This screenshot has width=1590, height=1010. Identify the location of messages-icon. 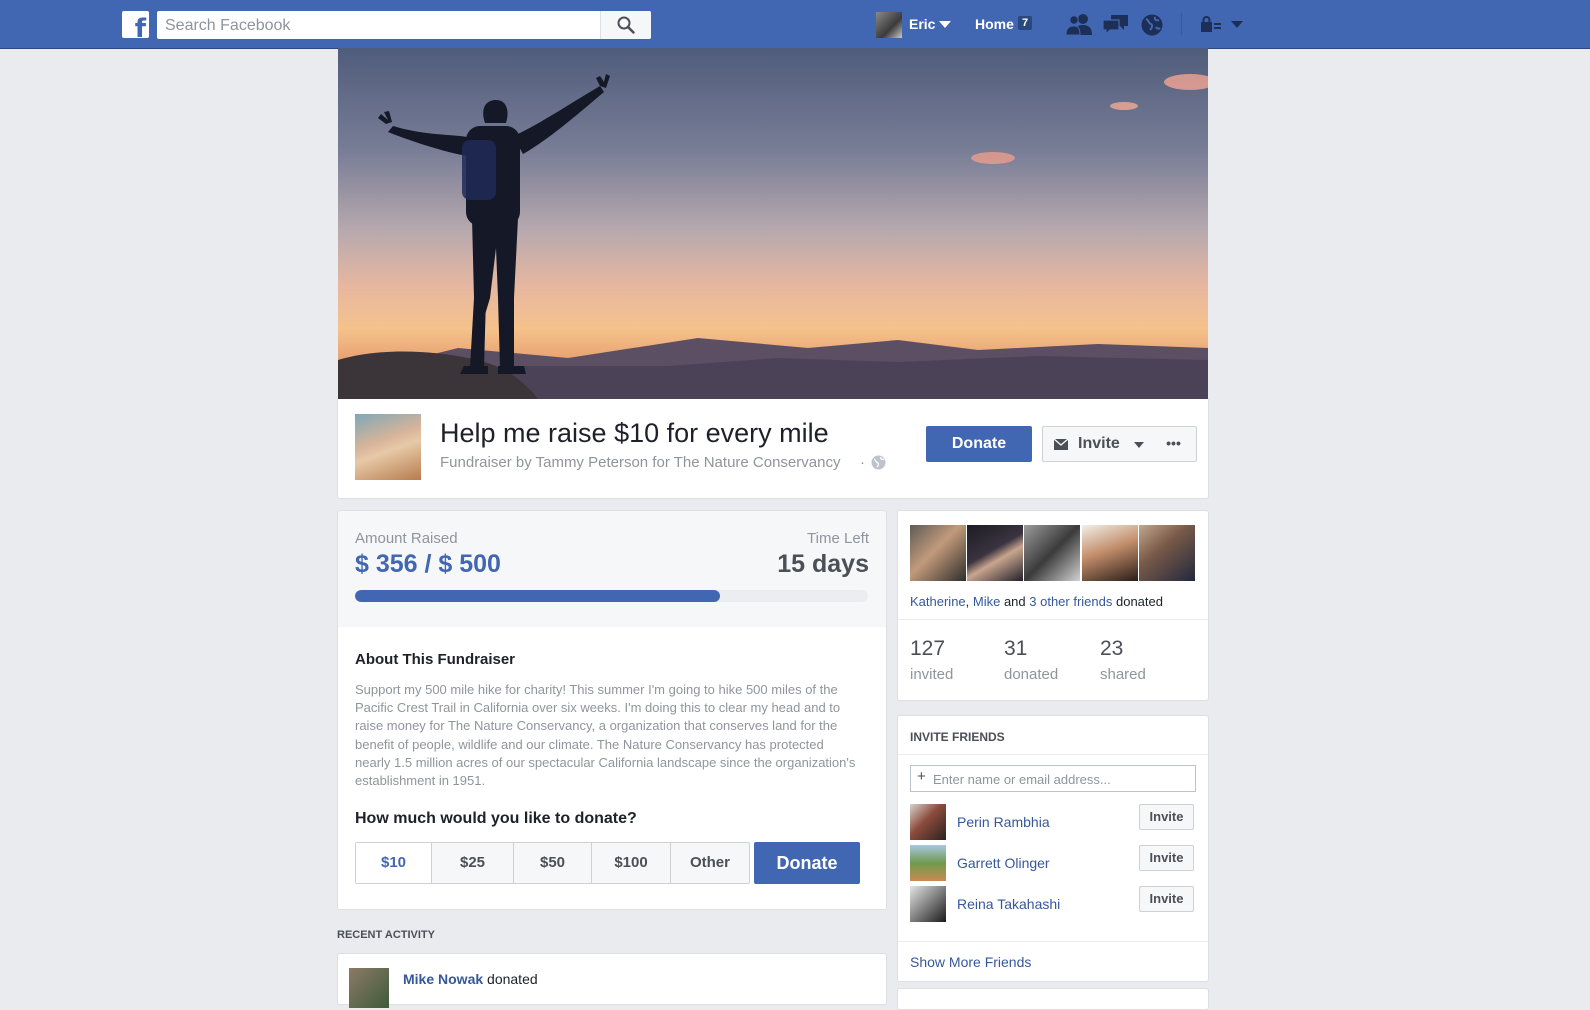
(1116, 25).